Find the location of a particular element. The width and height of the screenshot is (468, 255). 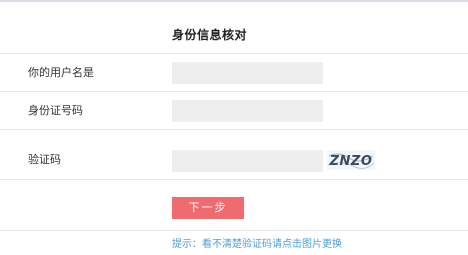

id-number-input is located at coordinates (247, 111).